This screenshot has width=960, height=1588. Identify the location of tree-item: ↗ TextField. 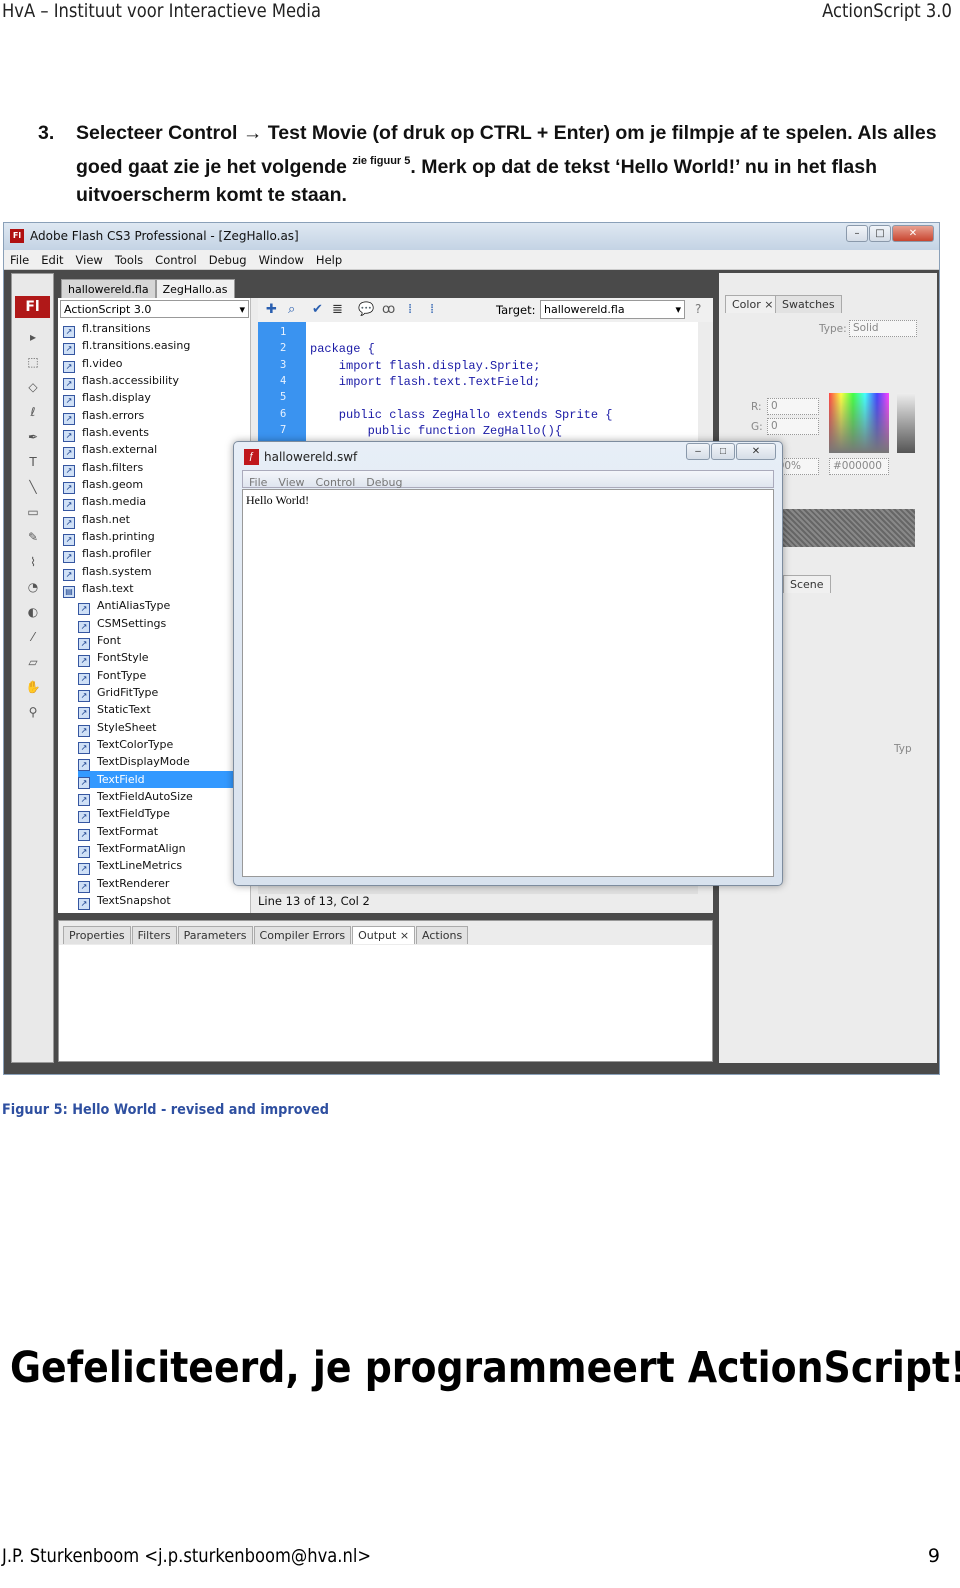
(155, 779).